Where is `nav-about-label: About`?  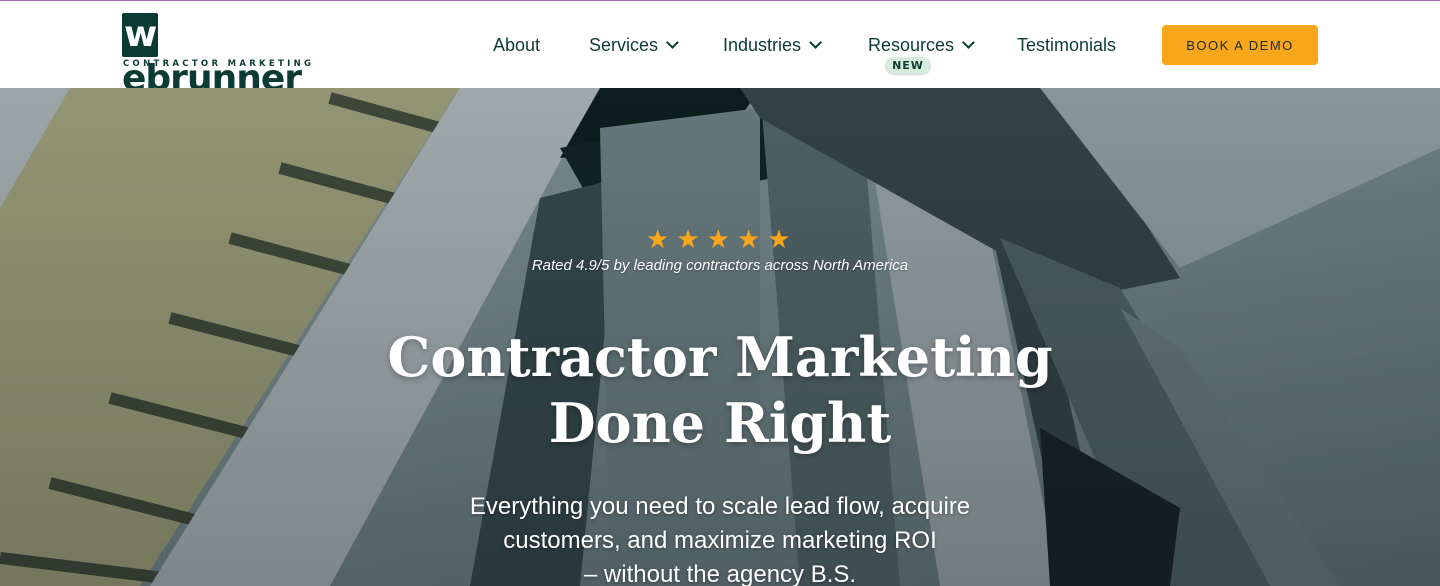
nav-about-label: About is located at coordinates (517, 44).